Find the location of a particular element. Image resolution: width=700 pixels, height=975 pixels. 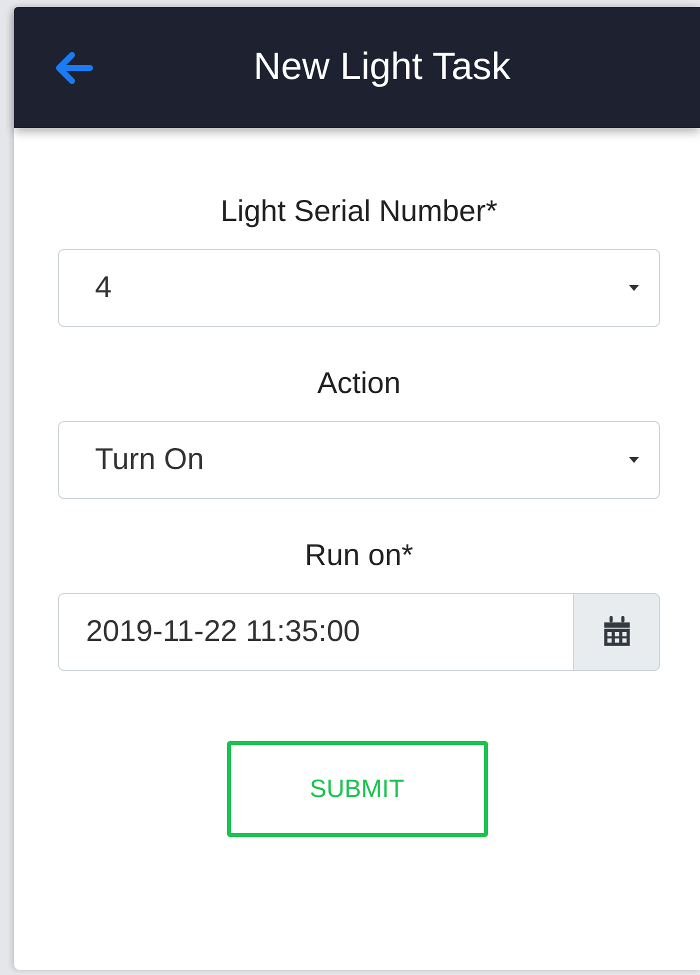

date-time-field: 2019-11-22 11:35:00 is located at coordinates (316, 632).